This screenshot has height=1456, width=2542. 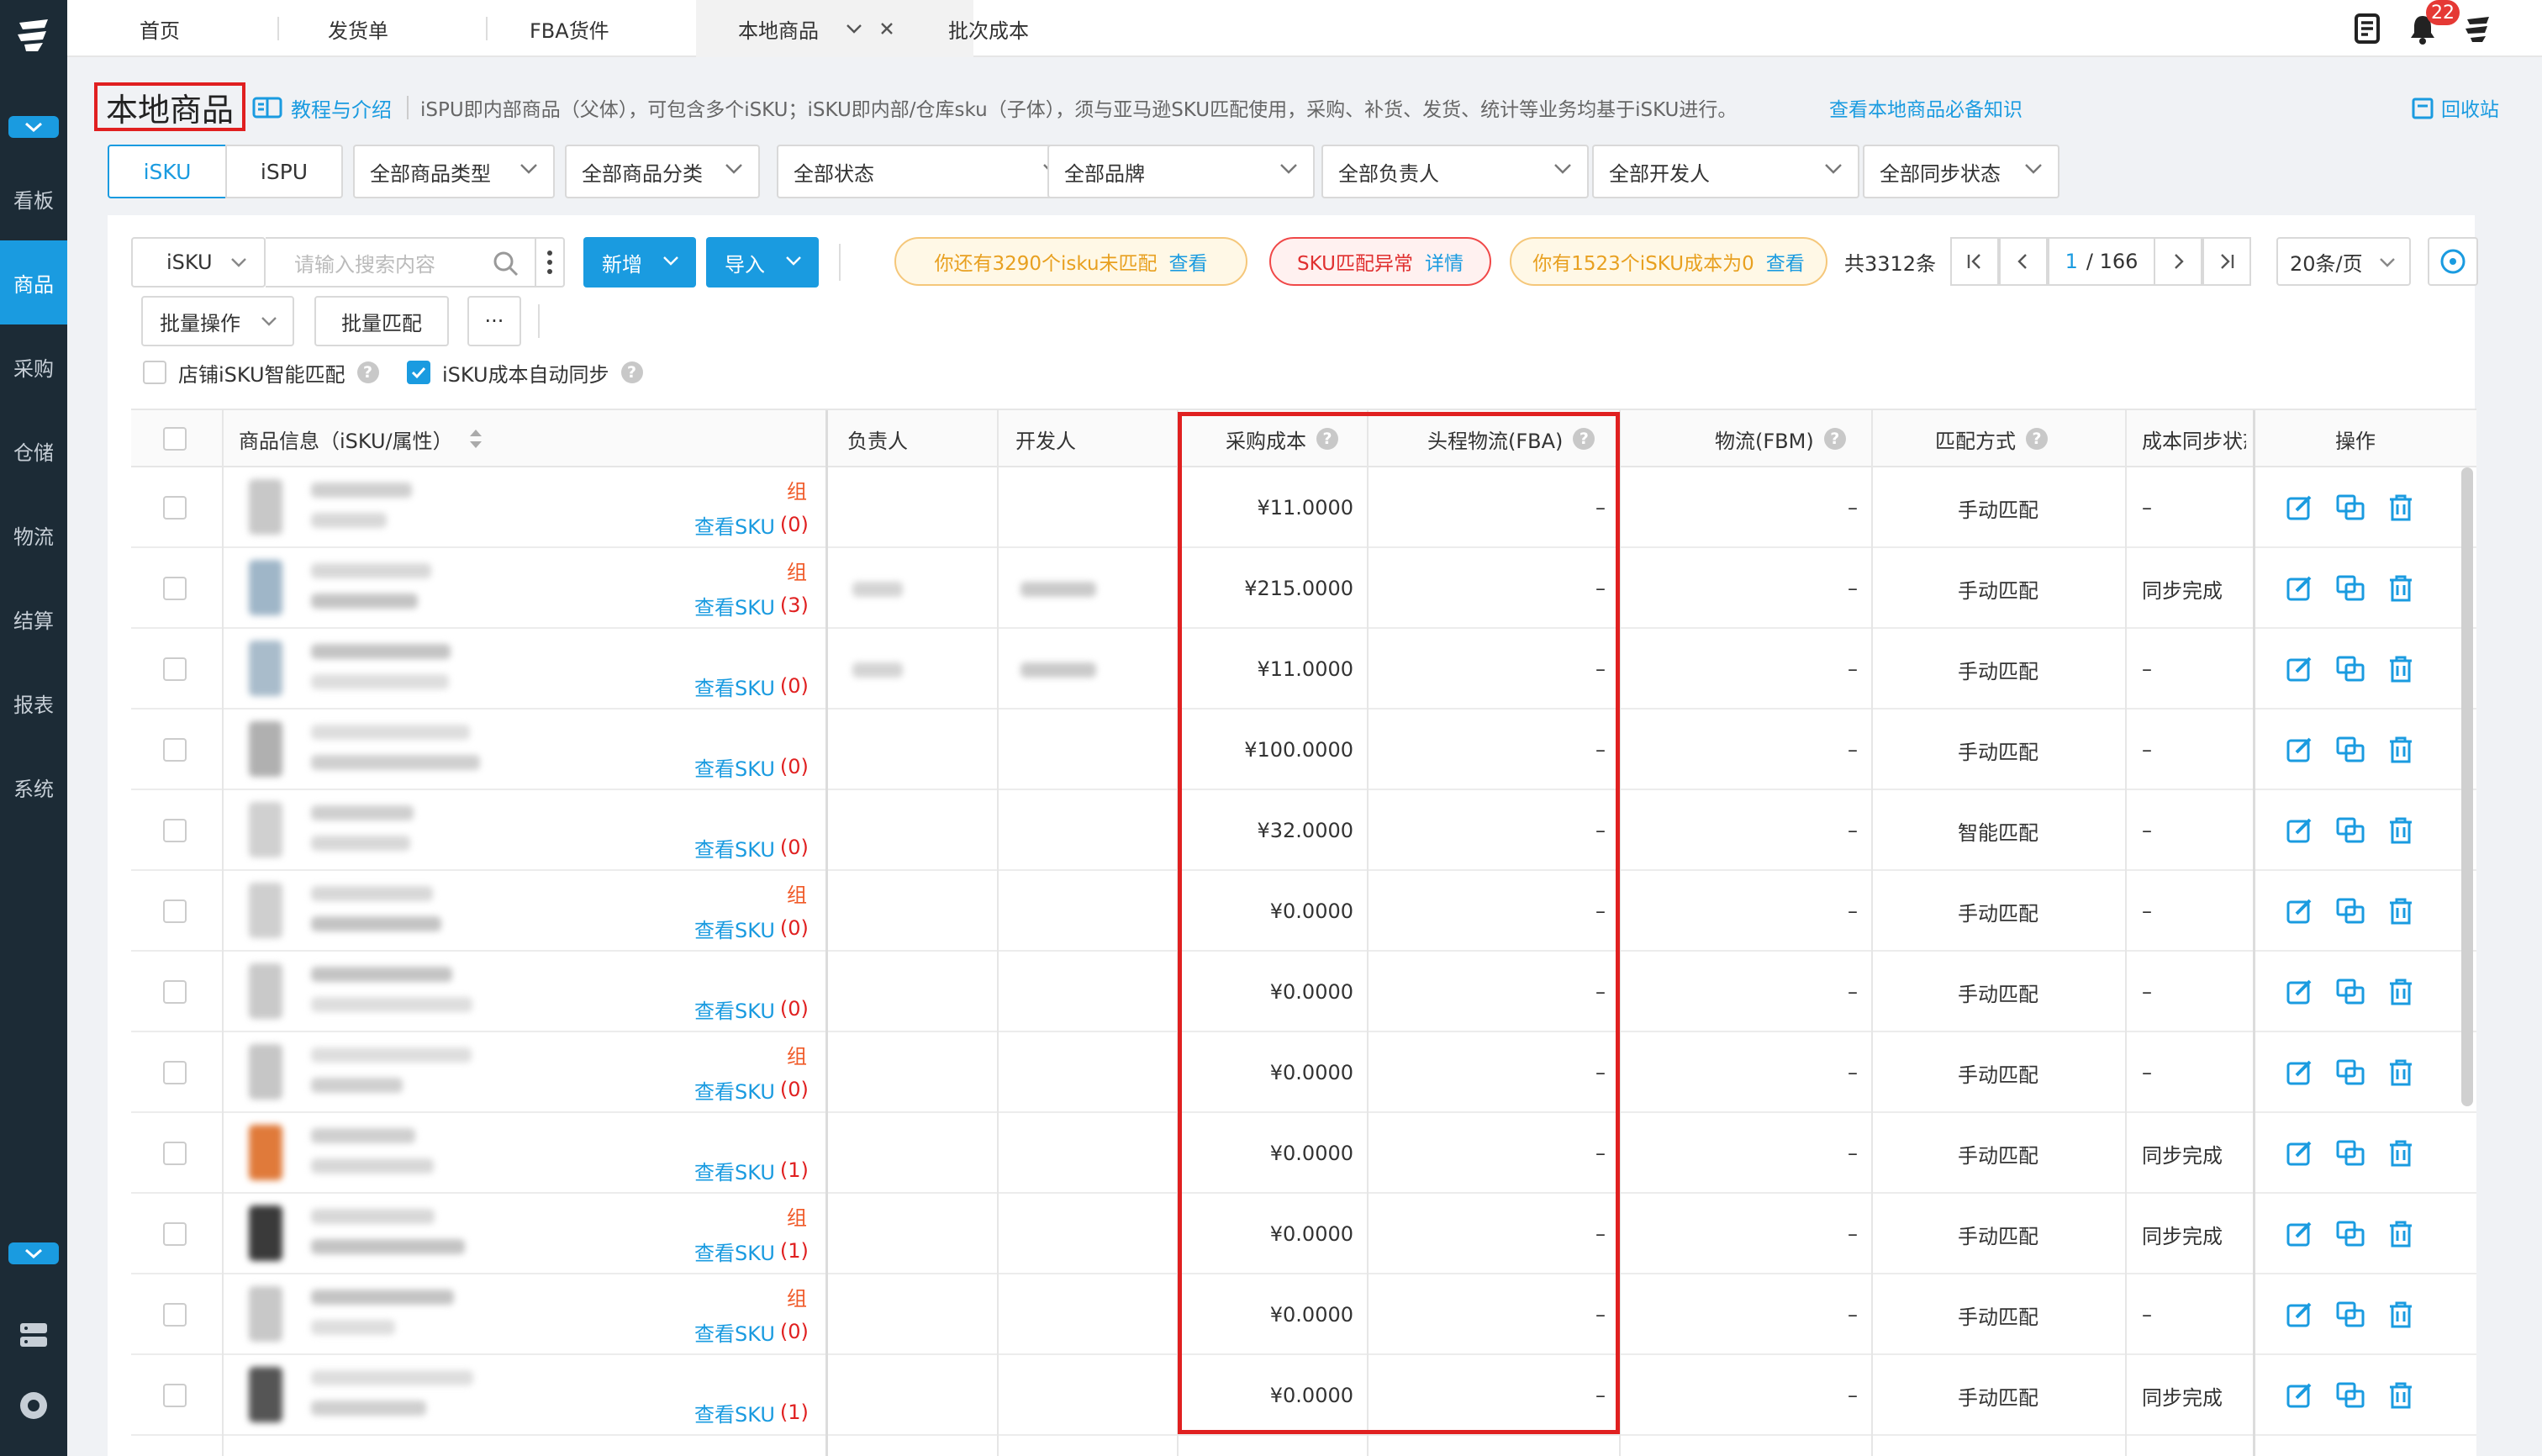 I want to click on smart-match-option: 店铺iSKU智能匹配 ?, so click(x=261, y=372).